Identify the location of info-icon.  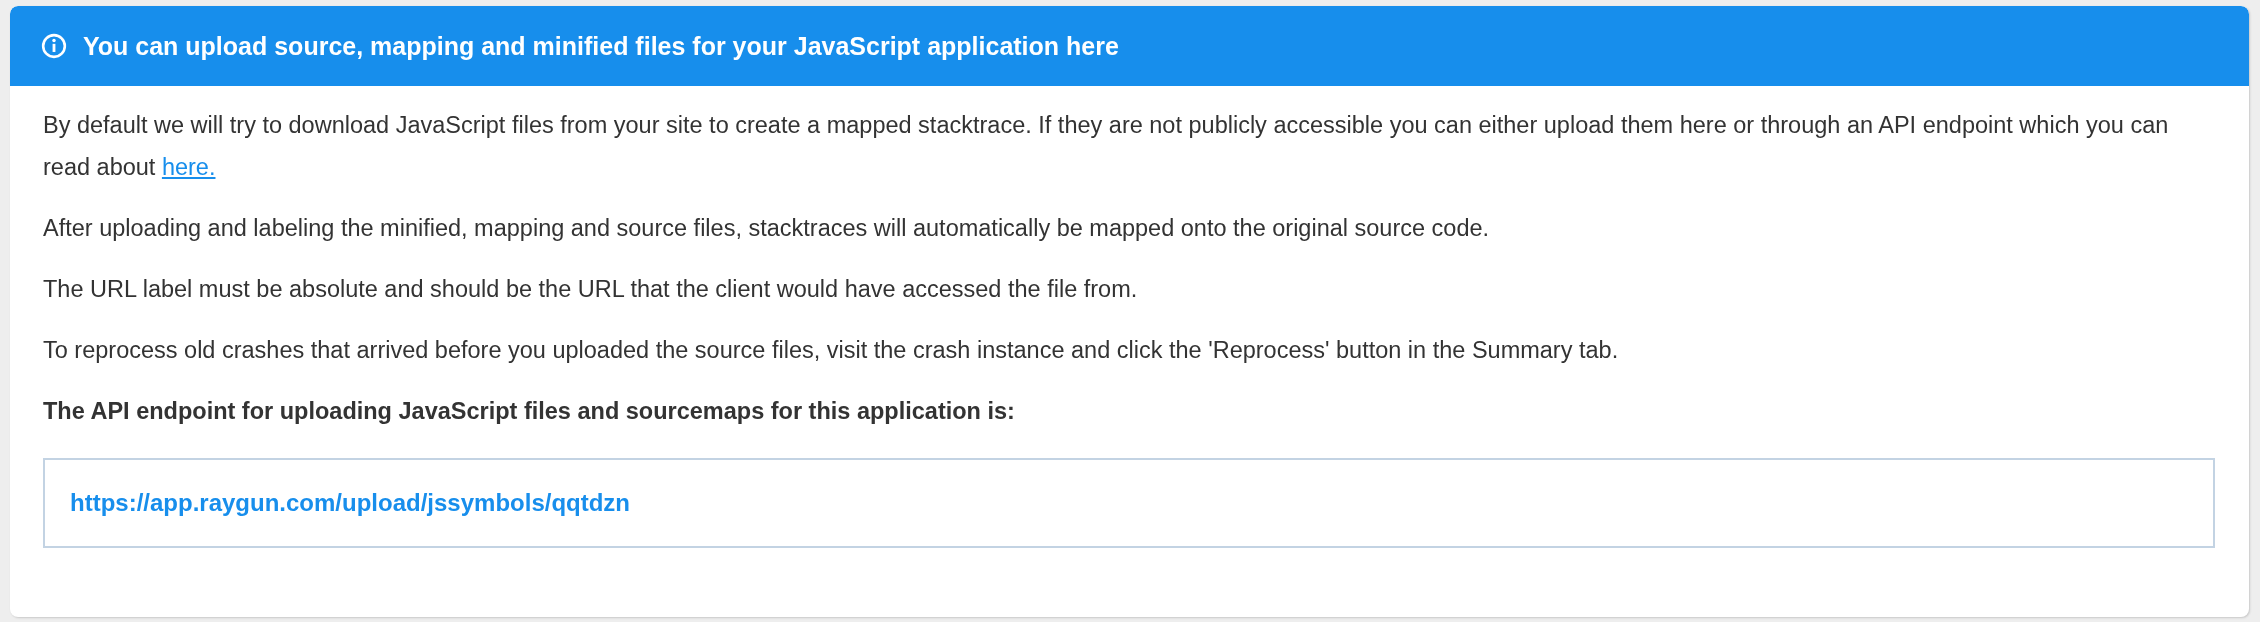
(54, 46).